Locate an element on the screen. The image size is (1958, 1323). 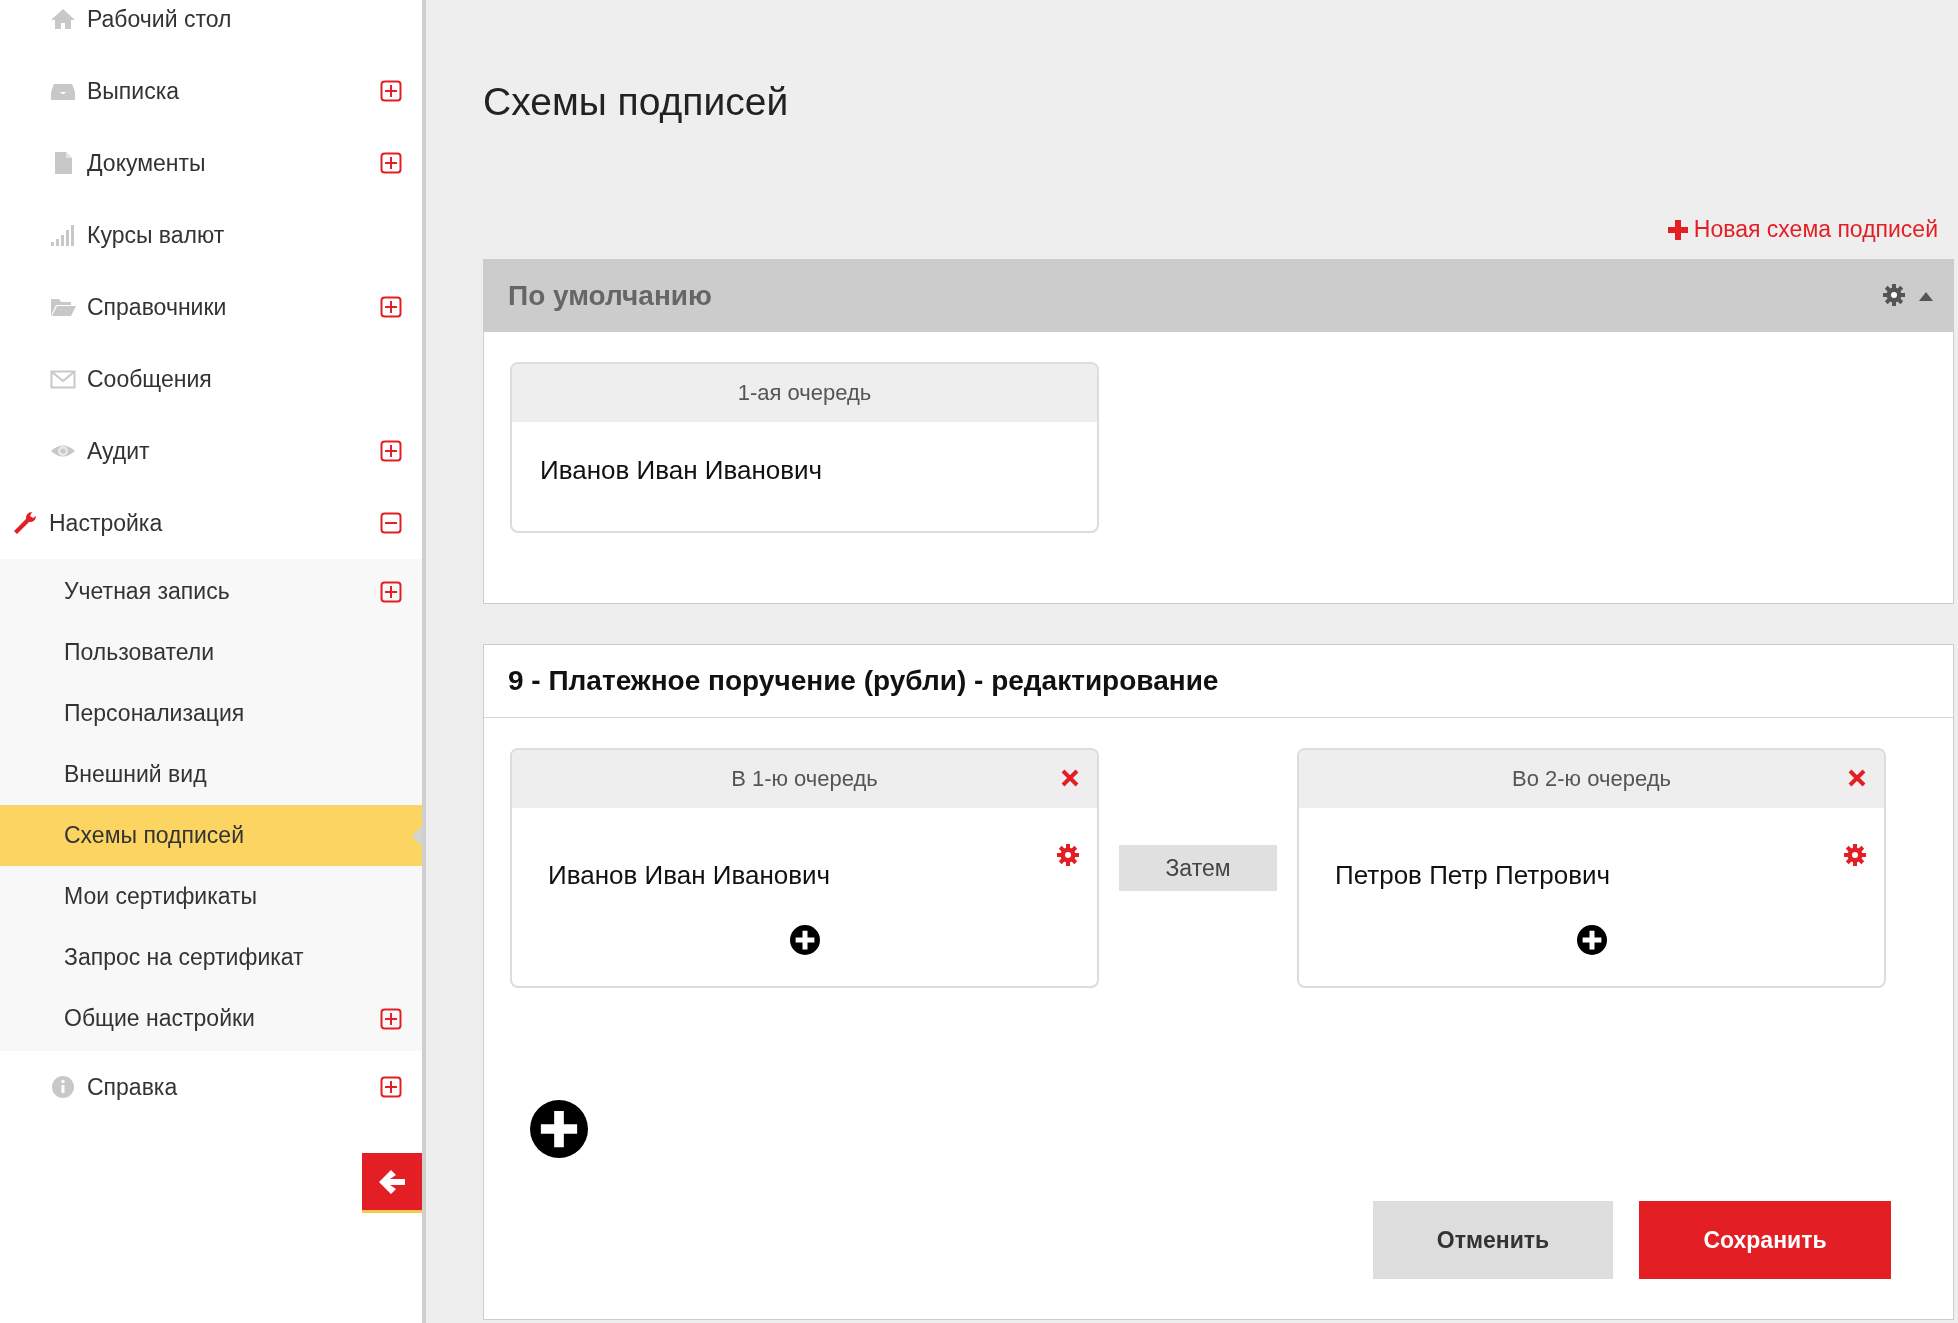
arrow-left-icon is located at coordinates (392, 1181).